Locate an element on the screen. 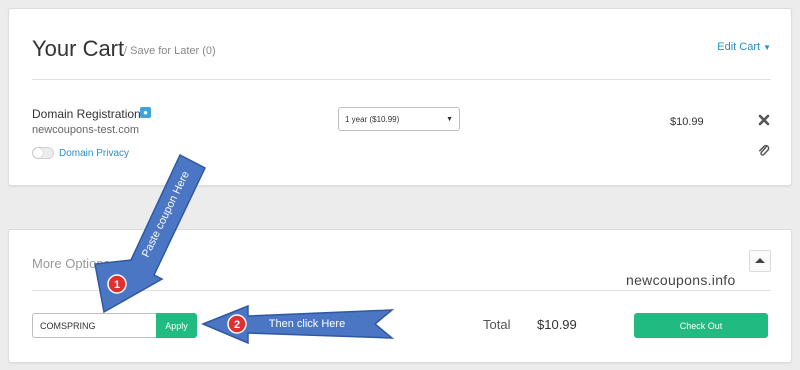 This screenshot has width=800, height=370. dropdown-arrow-icon: ▼ is located at coordinates (449, 119).